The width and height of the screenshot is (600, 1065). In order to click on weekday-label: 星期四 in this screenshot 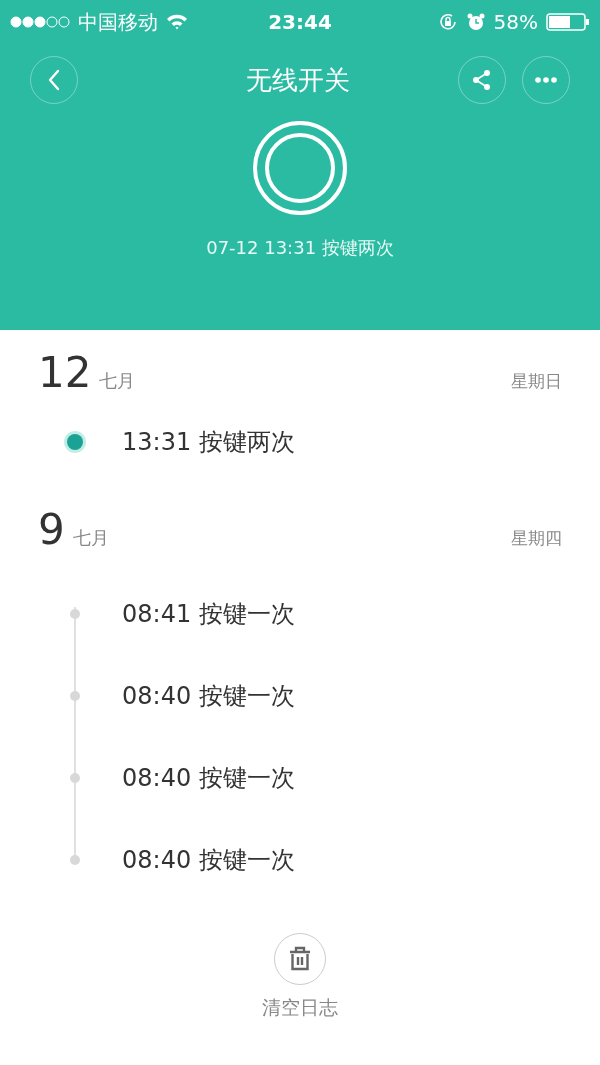, I will do `click(536, 538)`.